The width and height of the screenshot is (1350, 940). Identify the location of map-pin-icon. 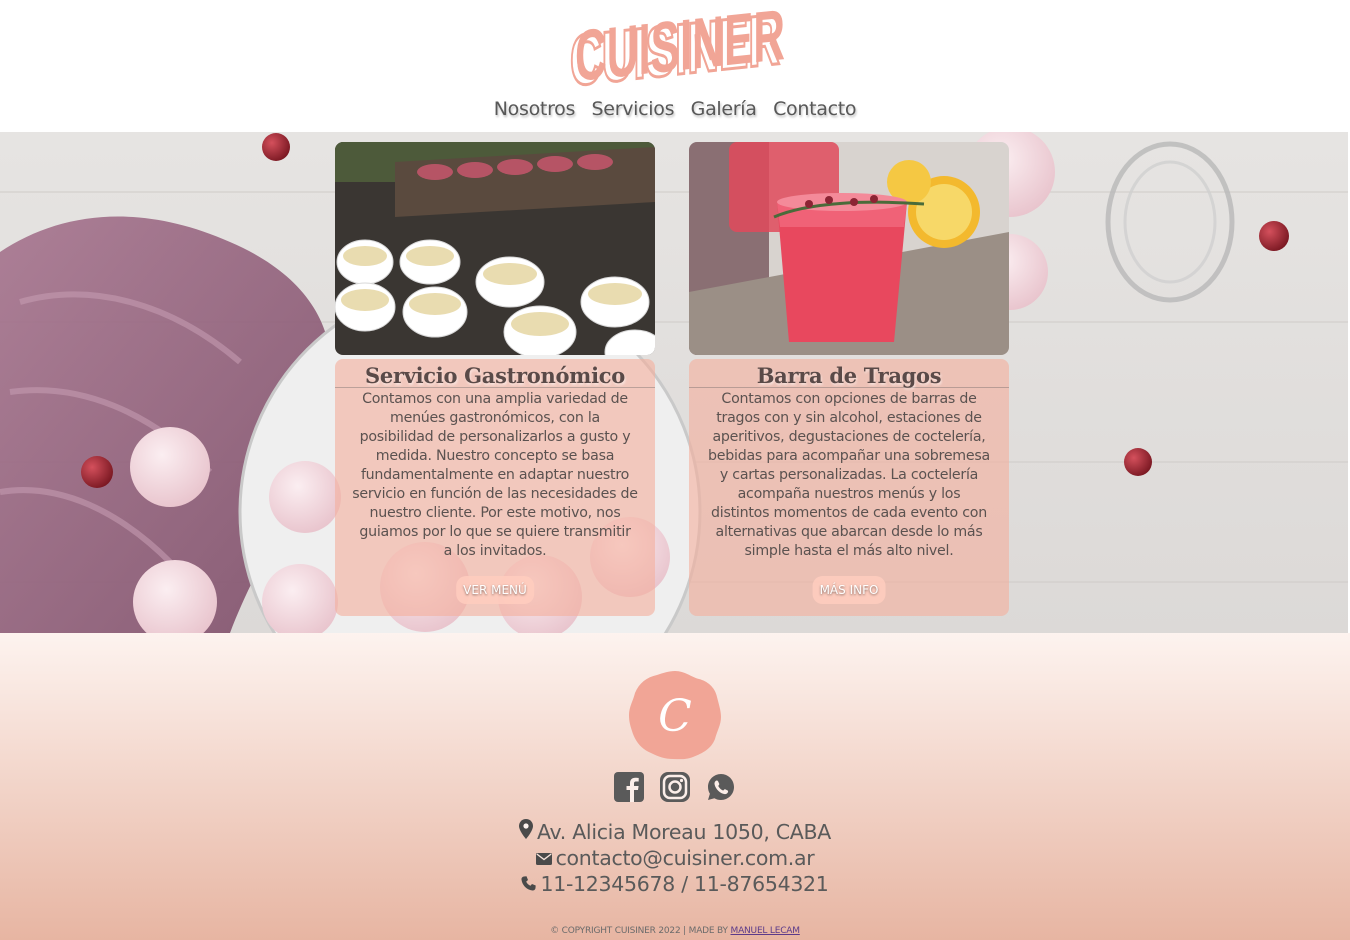
(526, 832).